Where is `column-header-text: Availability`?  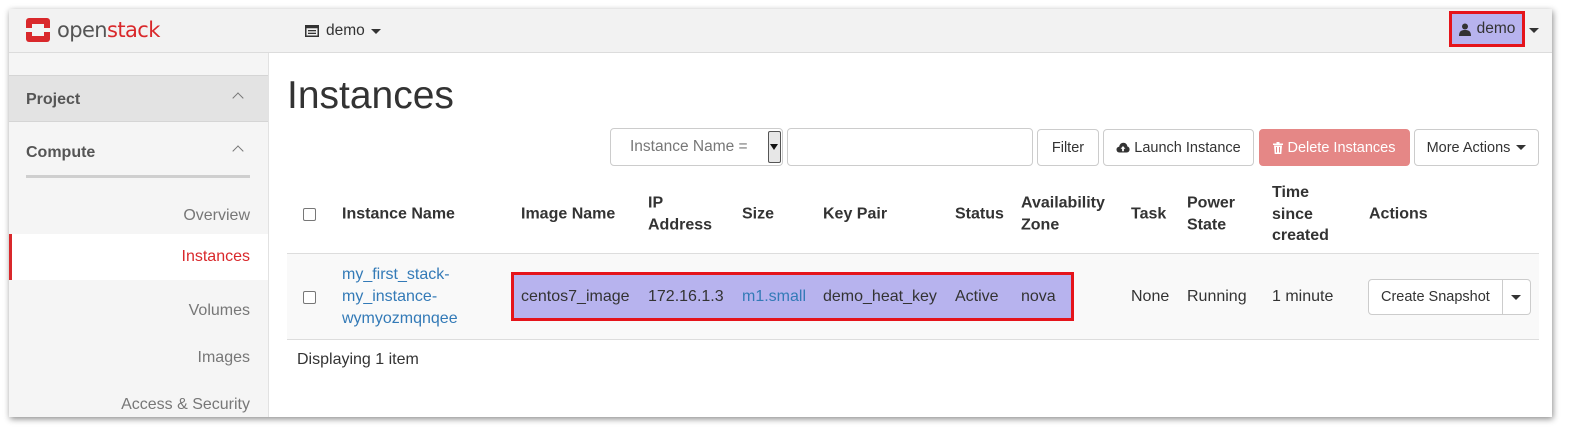 column-header-text: Availability is located at coordinates (1063, 203).